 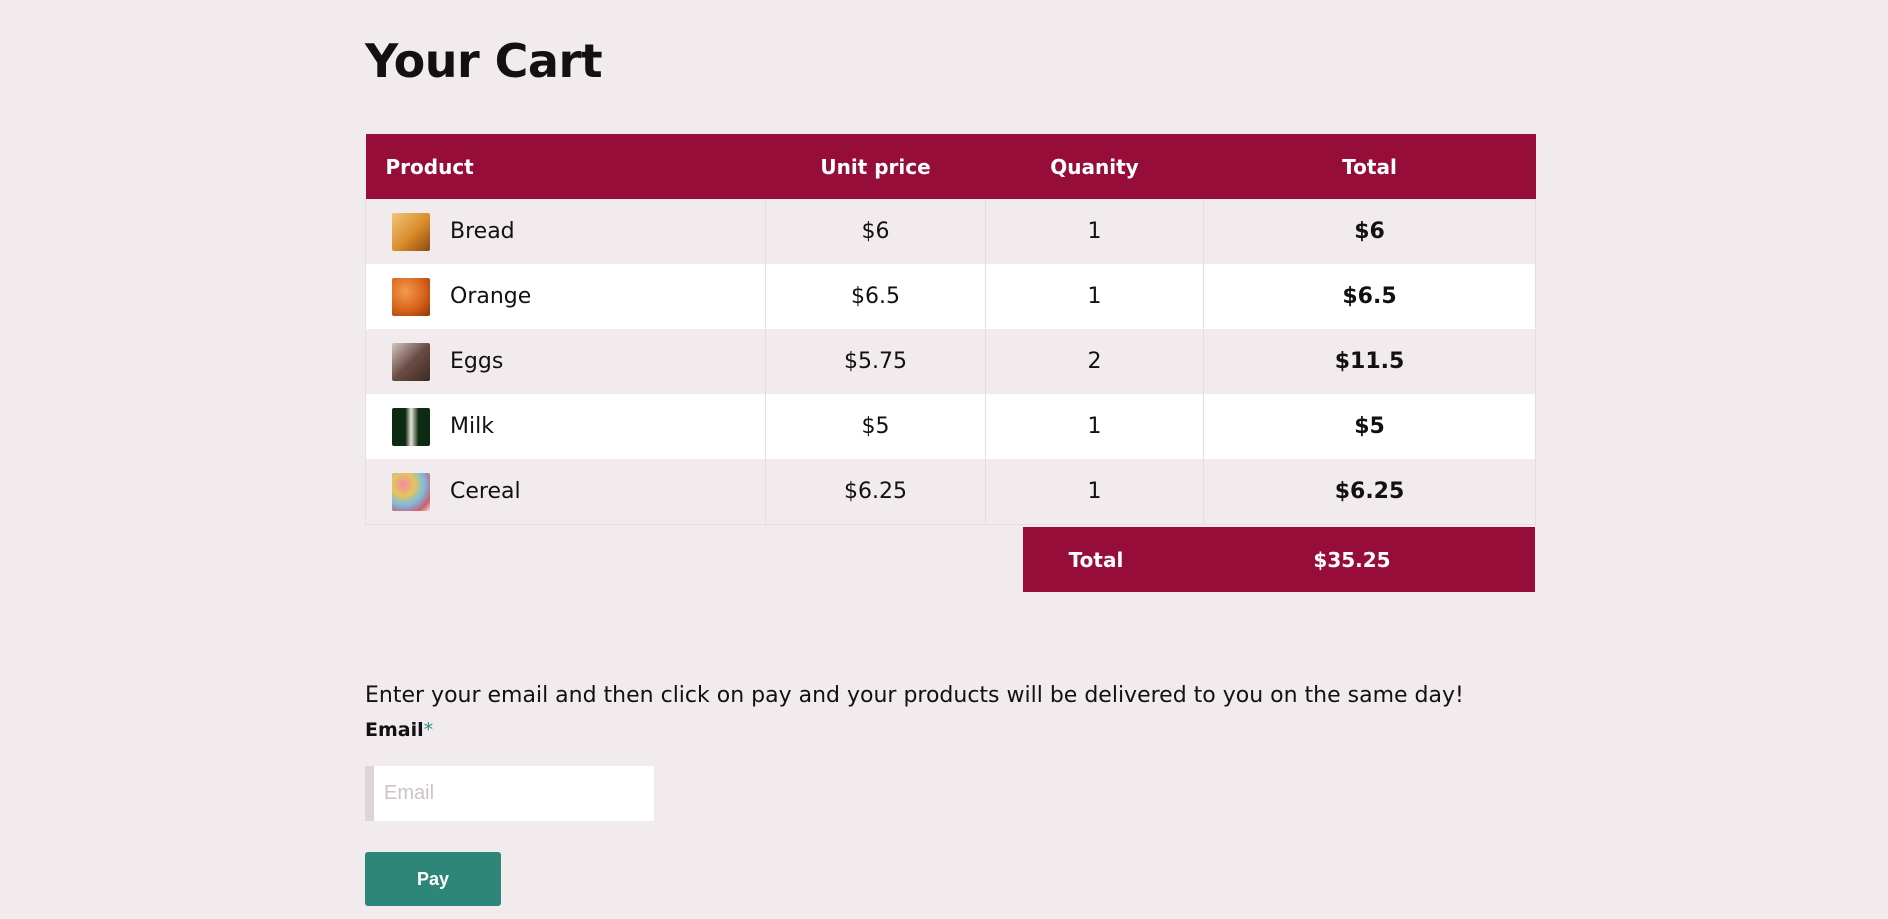 I want to click on table-row: Eggs $5.75 2 $11.5, so click(x=950, y=361).